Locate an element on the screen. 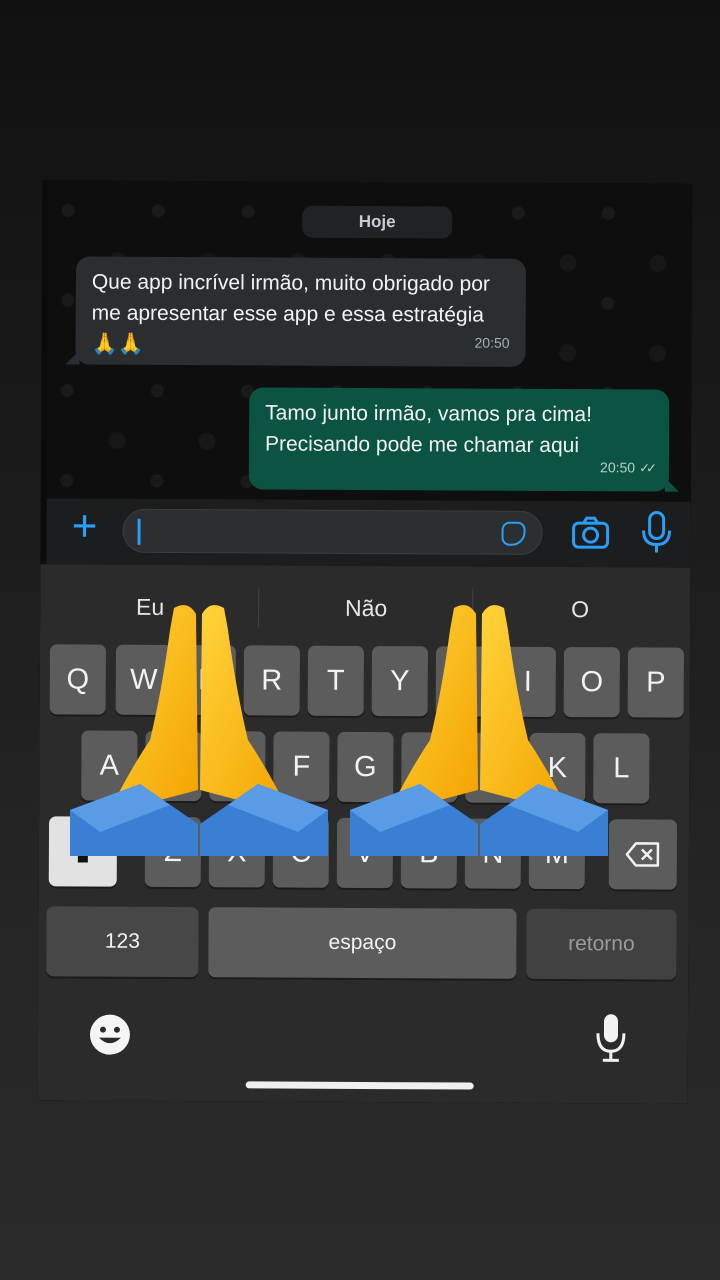 This screenshot has height=1280, width=720. read-ticks-icon: ✓✓ is located at coordinates (646, 468).